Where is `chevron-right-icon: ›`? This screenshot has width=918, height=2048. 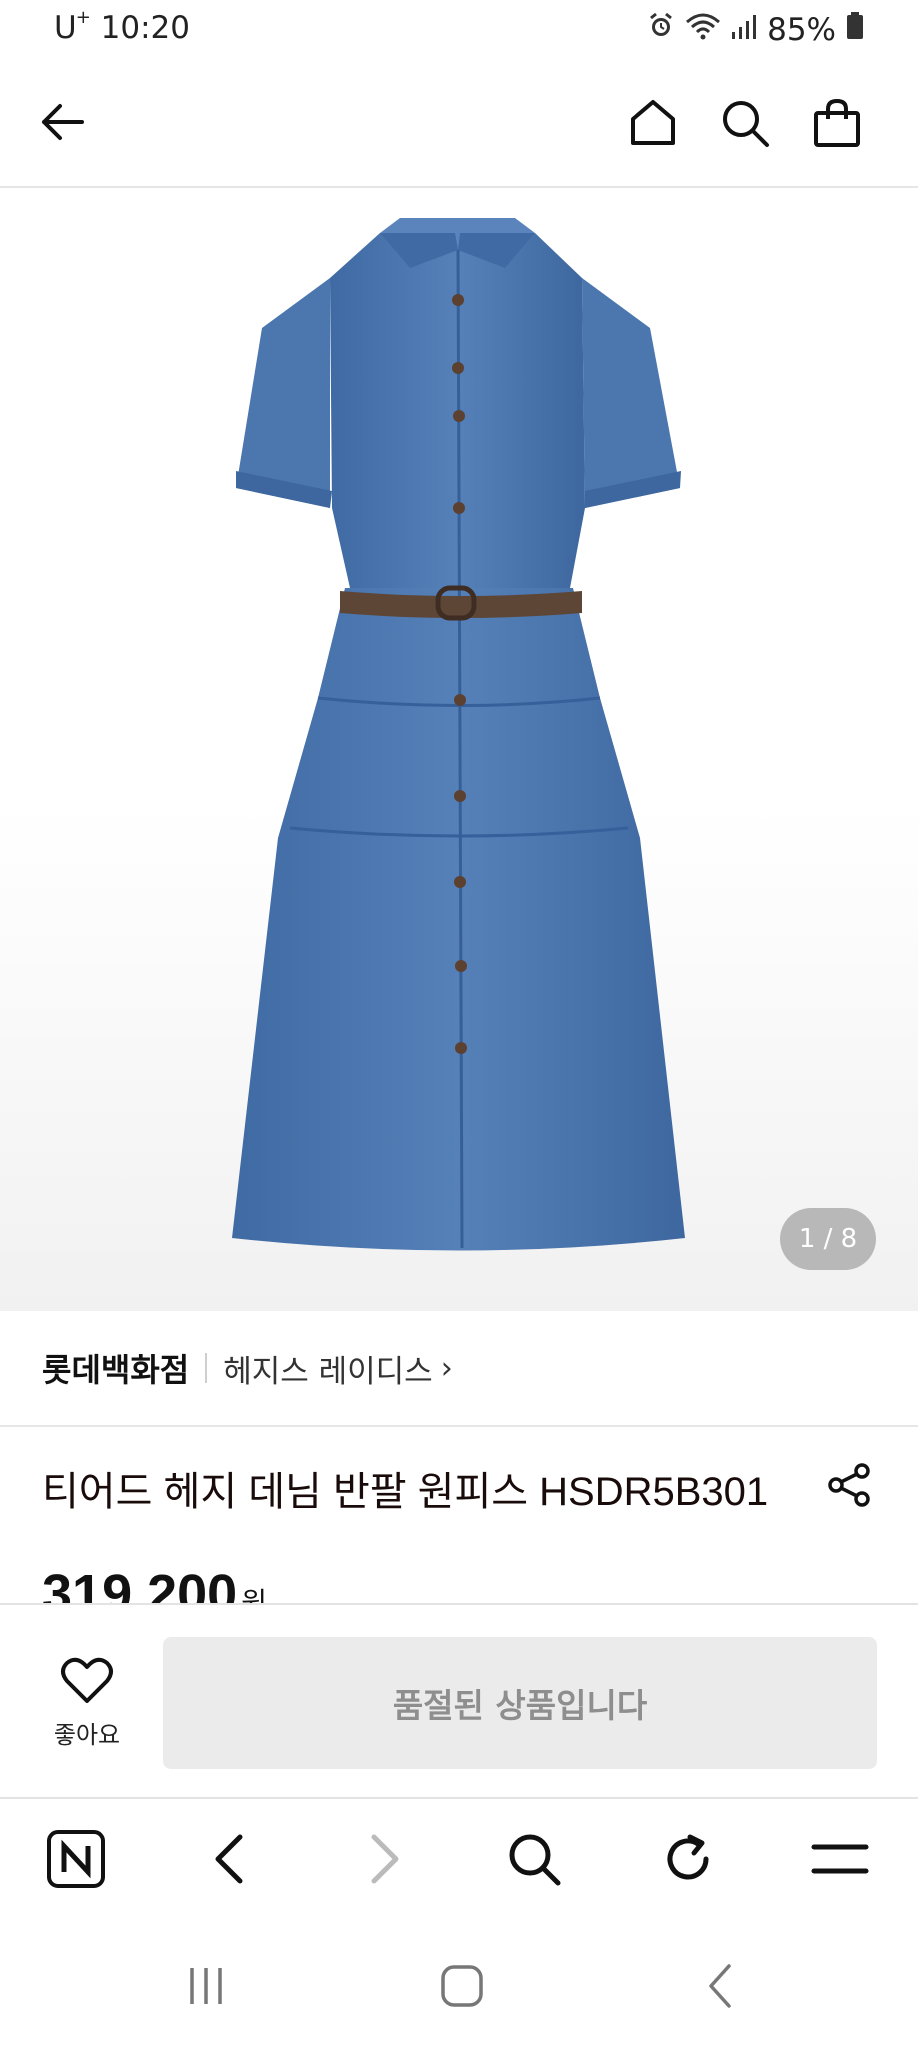 chevron-right-icon: › is located at coordinates (446, 1368).